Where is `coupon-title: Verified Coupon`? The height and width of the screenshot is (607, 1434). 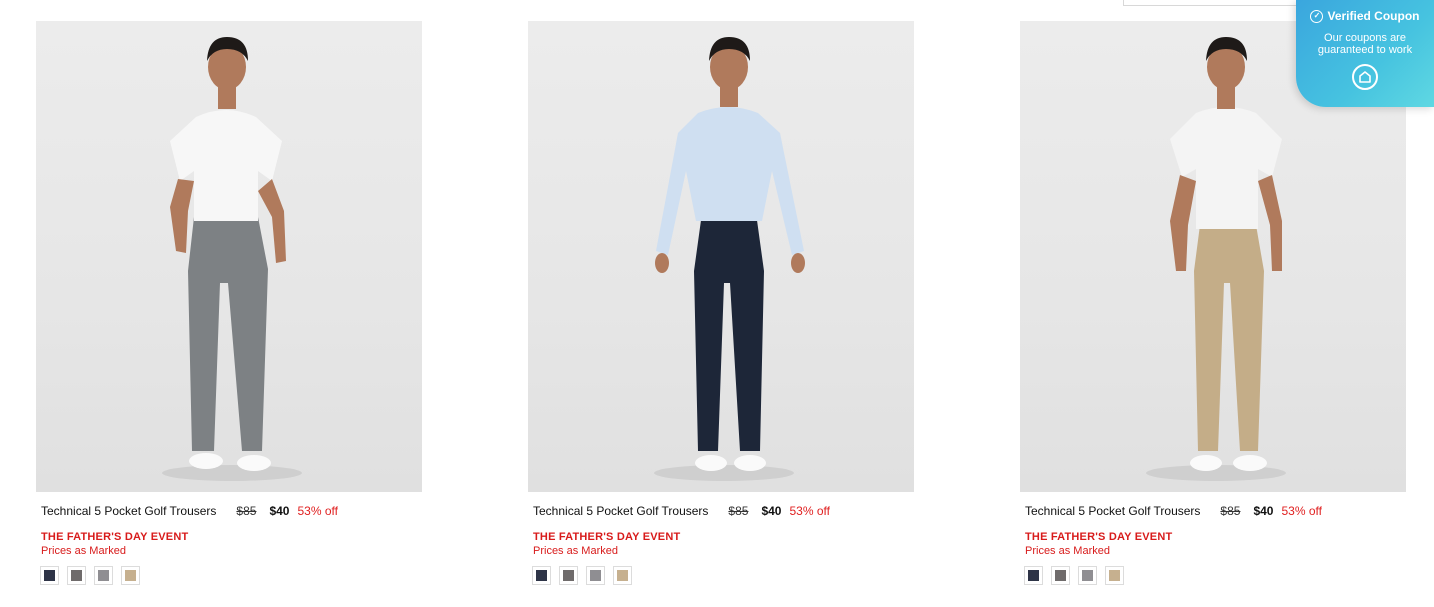 coupon-title: Verified Coupon is located at coordinates (1373, 16).